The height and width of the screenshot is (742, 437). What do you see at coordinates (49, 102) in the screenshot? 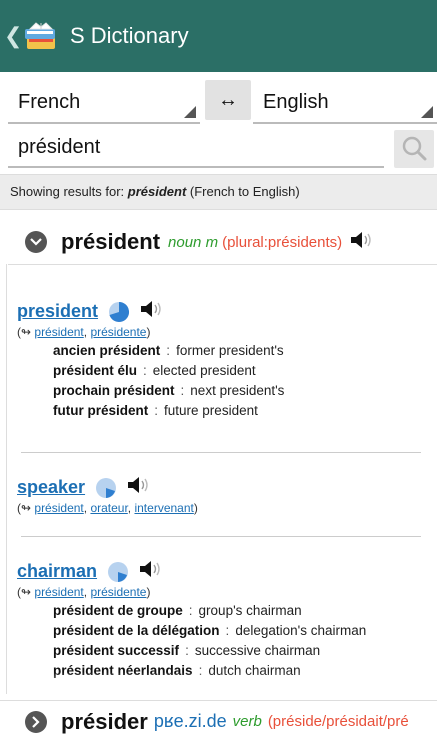
I see `source-language-label: French` at bounding box center [49, 102].